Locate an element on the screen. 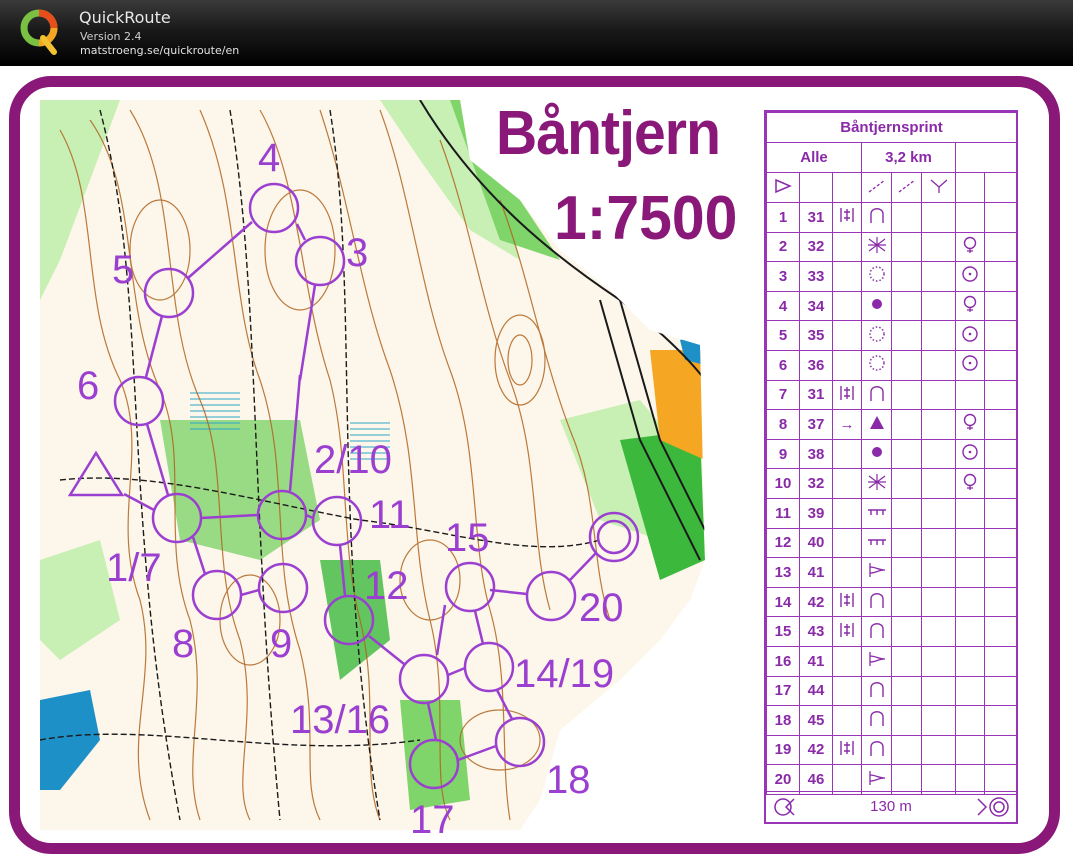 Image resolution: width=1073 pixels, height=863 pixels. description-row: 6 36 is located at coordinates (892, 365).